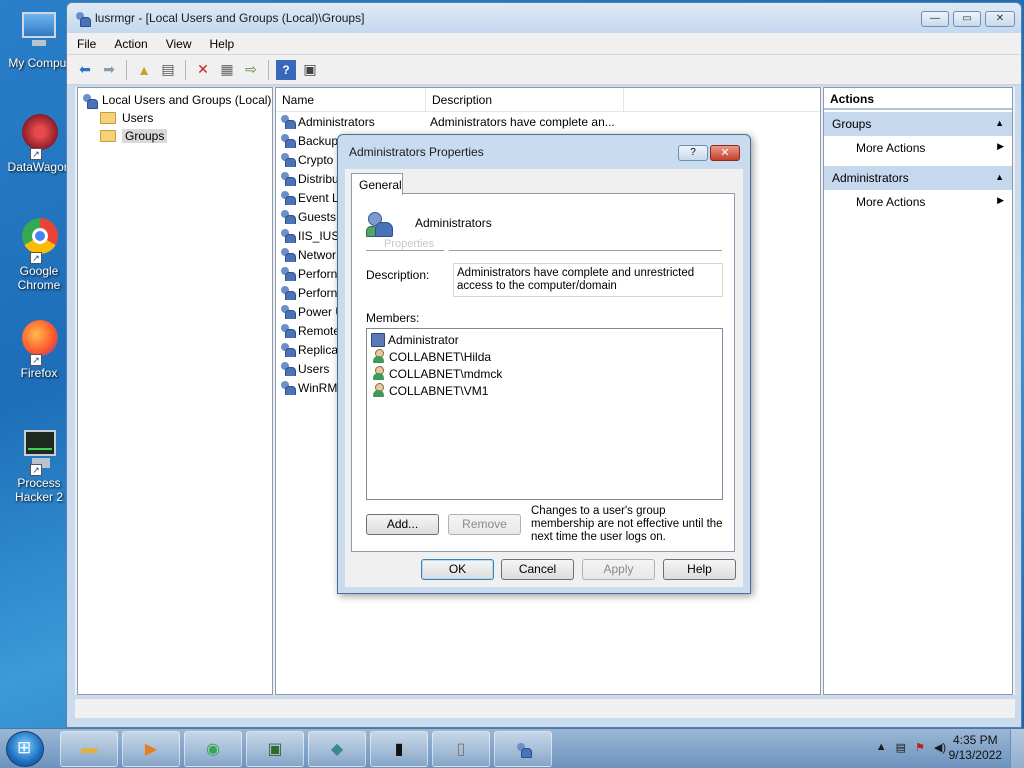 The width and height of the screenshot is (1024, 768). Describe the element at coordinates (318, 292) in the screenshot. I see `row-name: Perforn` at that location.